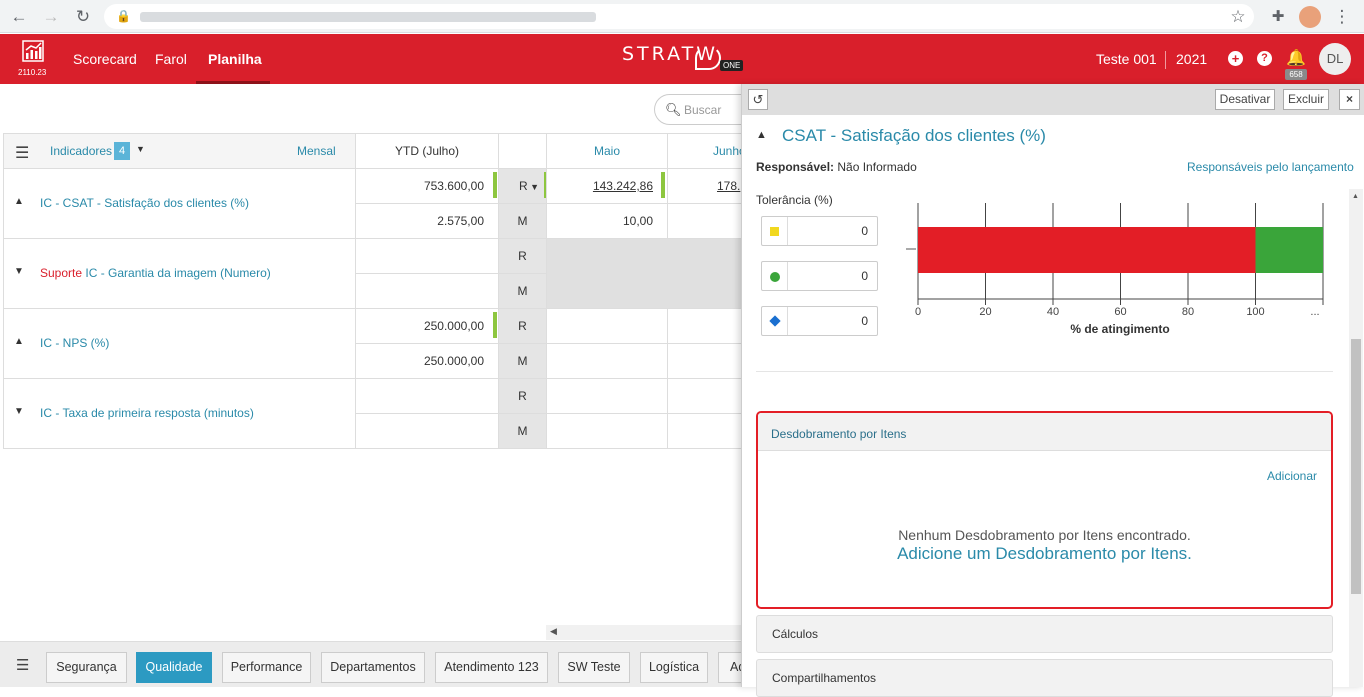 The image size is (1364, 697). What do you see at coordinates (553, 631) in the screenshot?
I see `scroll-left-icon: ◀` at bounding box center [553, 631].